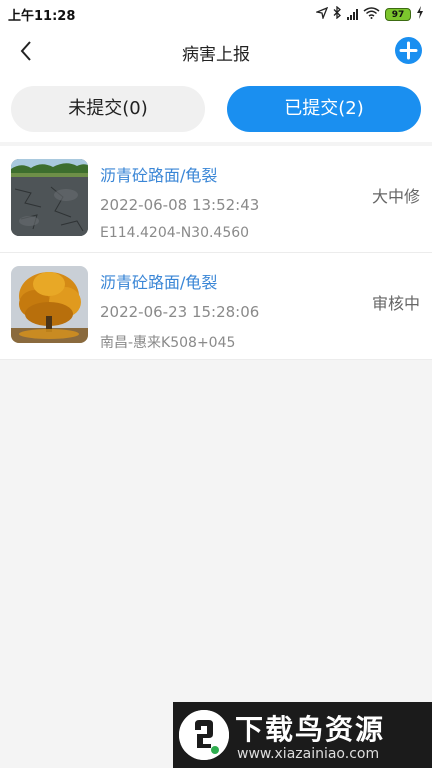  What do you see at coordinates (352, 14) in the screenshot?
I see `signal-icon` at bounding box center [352, 14].